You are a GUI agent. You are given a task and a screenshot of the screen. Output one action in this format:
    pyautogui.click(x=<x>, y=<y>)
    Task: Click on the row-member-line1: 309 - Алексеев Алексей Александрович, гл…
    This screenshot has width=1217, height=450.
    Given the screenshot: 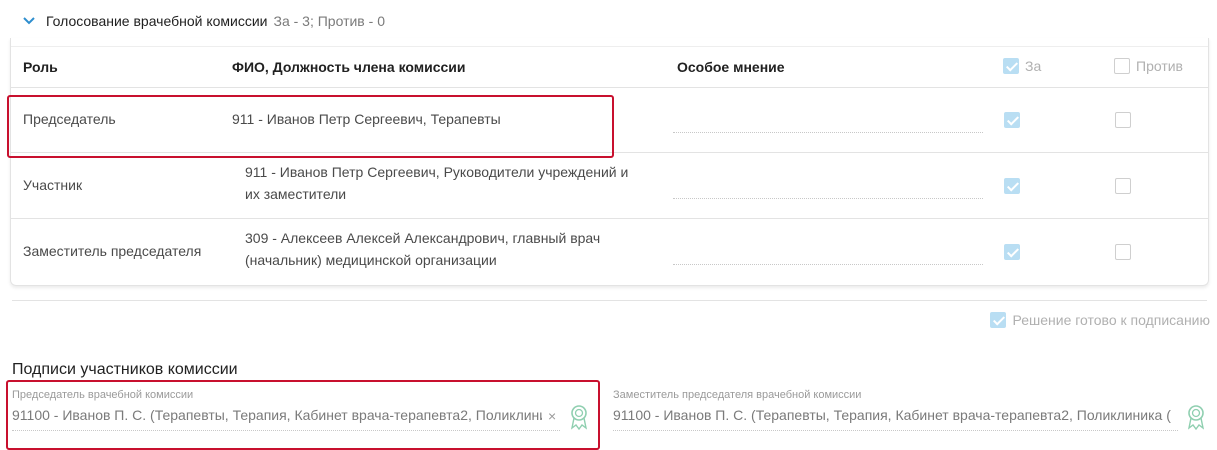 What is the action you would take?
    pyautogui.click(x=423, y=238)
    